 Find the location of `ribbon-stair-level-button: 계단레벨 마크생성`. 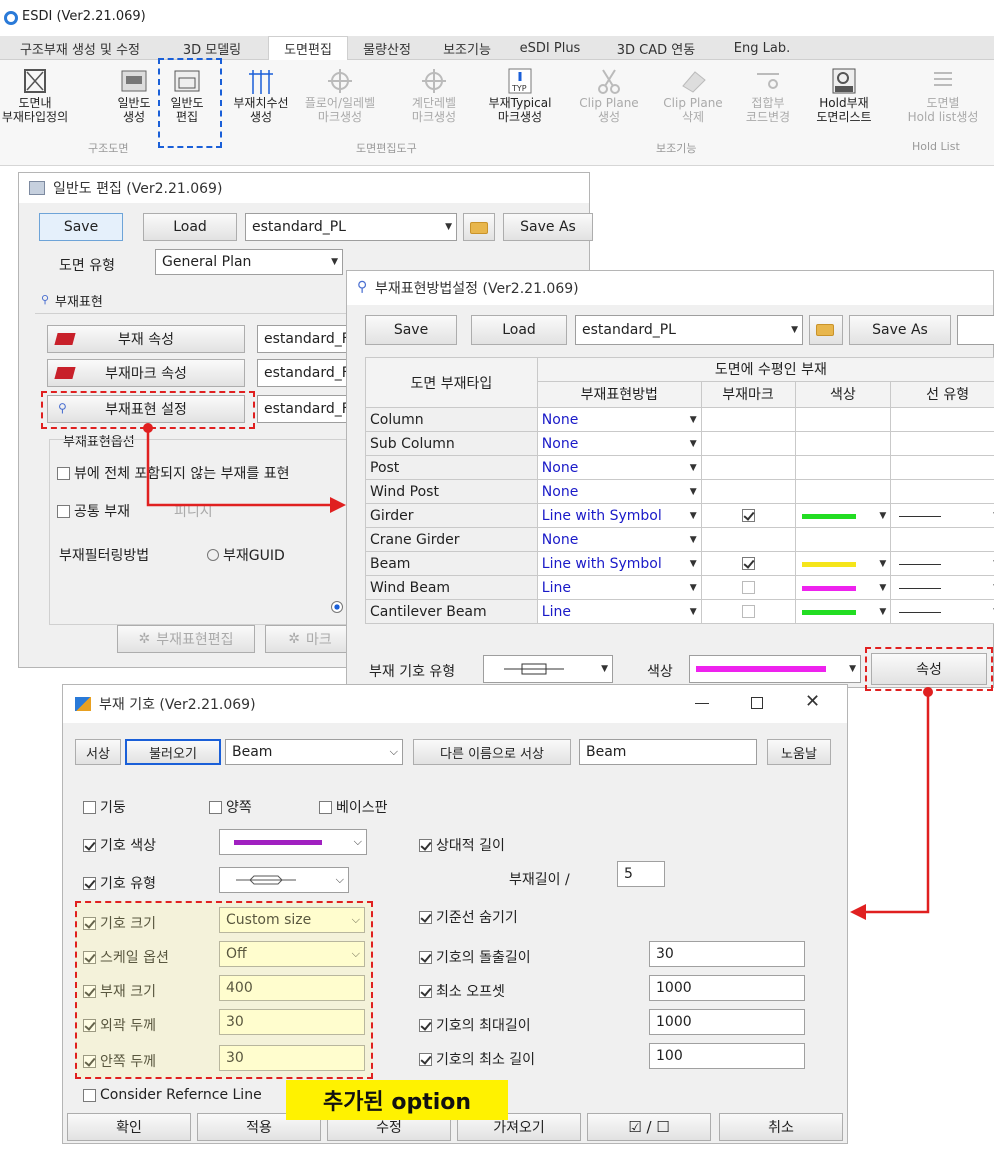

ribbon-stair-level-button: 계단레벨 마크생성 is located at coordinates (434, 101).